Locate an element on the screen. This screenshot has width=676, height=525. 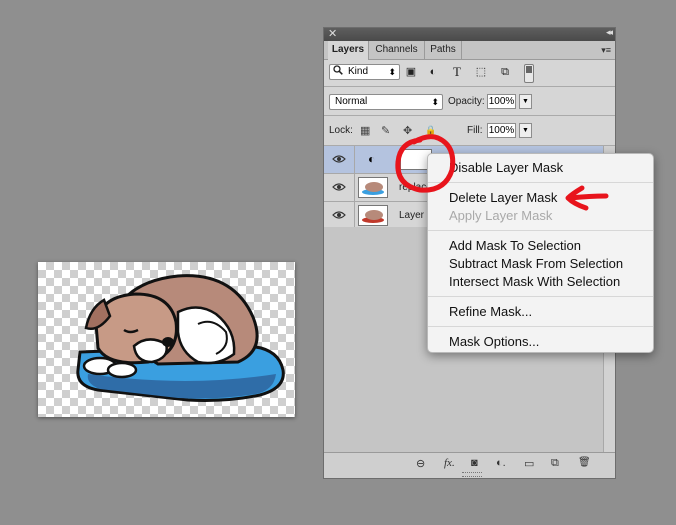
opacity-dropdown-button: ▼ is located at coordinates (525, 101).